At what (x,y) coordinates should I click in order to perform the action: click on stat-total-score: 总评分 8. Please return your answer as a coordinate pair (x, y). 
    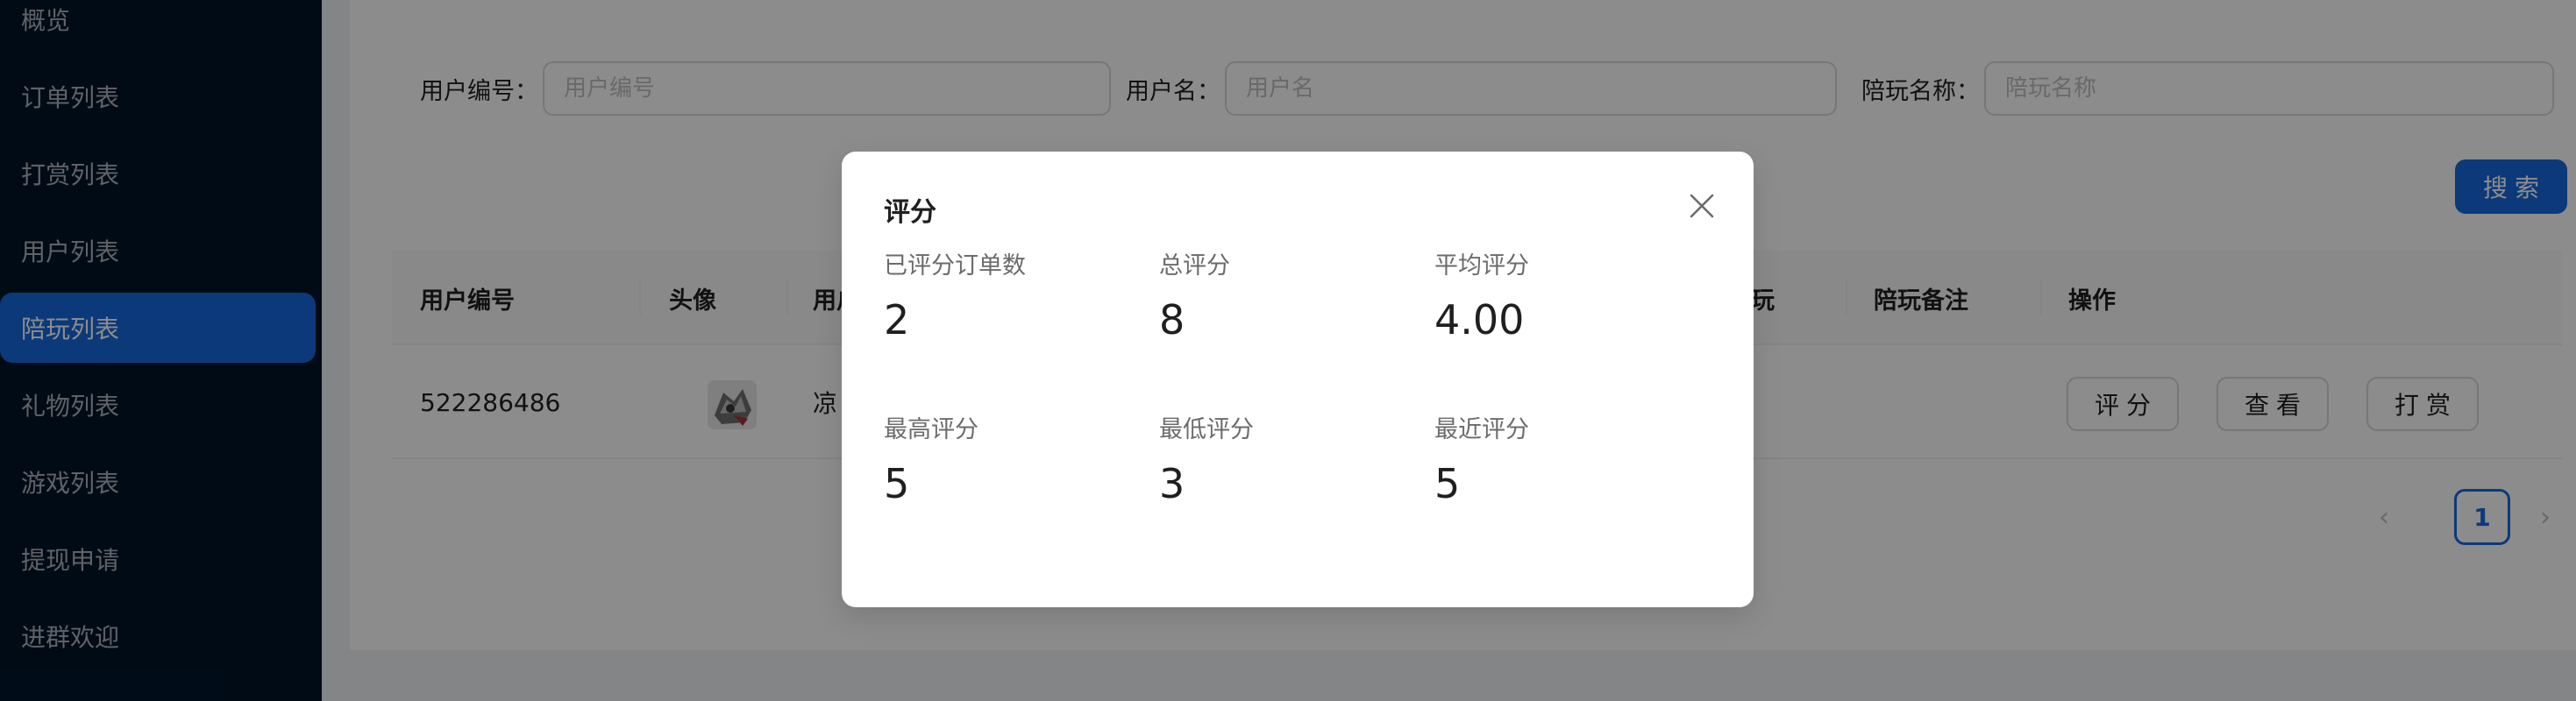
    Looking at the image, I should click on (1290, 294).